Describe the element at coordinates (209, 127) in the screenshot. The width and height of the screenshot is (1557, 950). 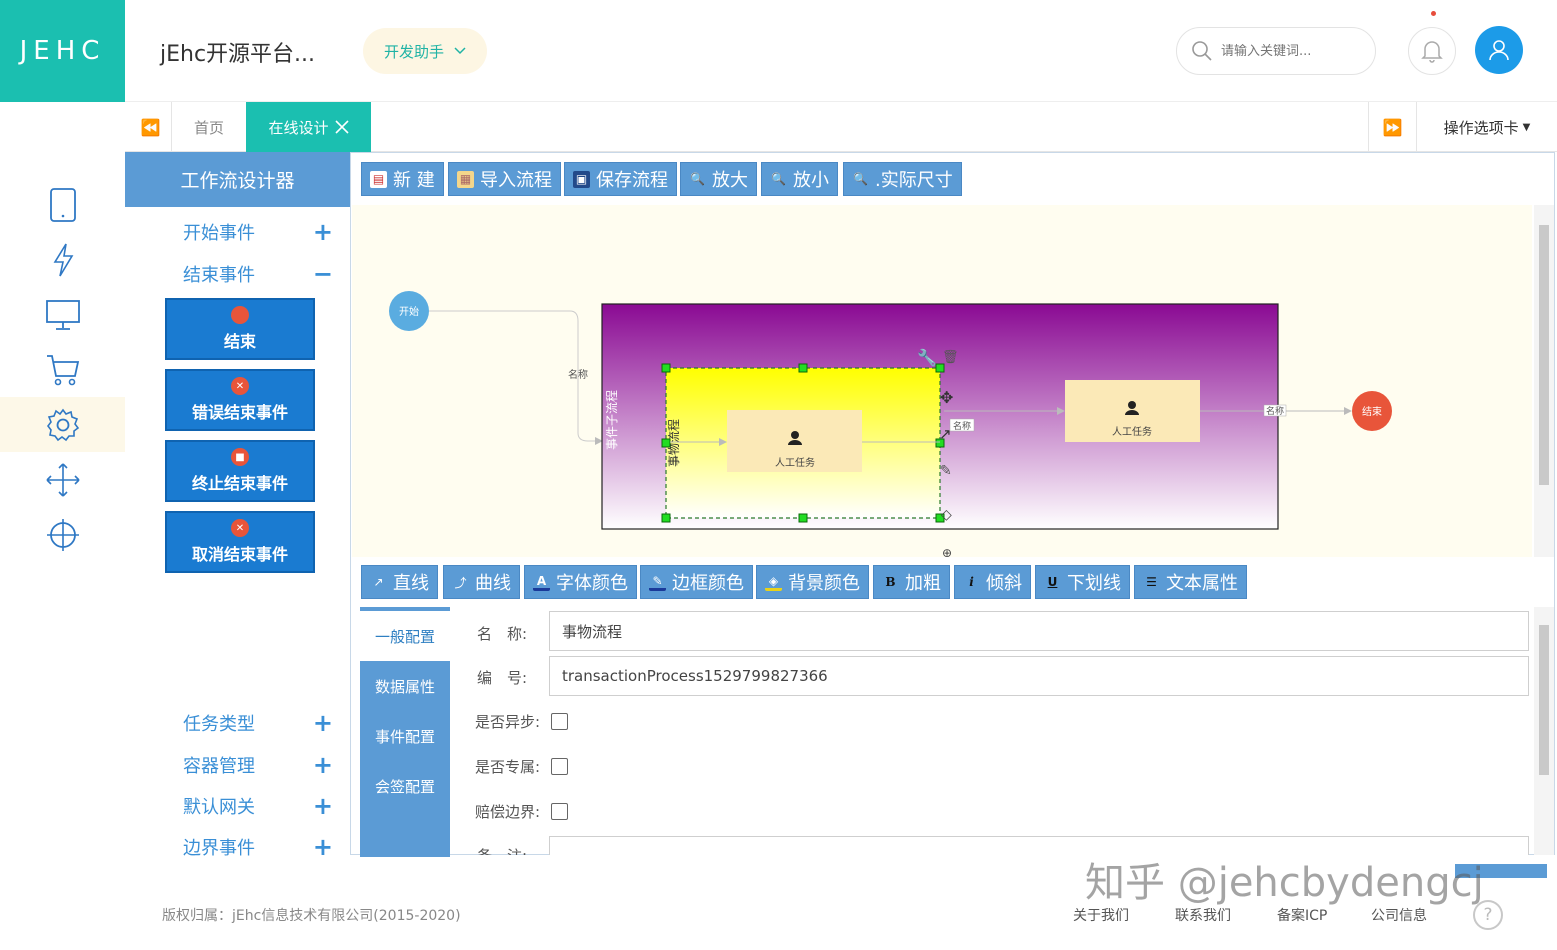
I see `tab-home: 首页` at that location.